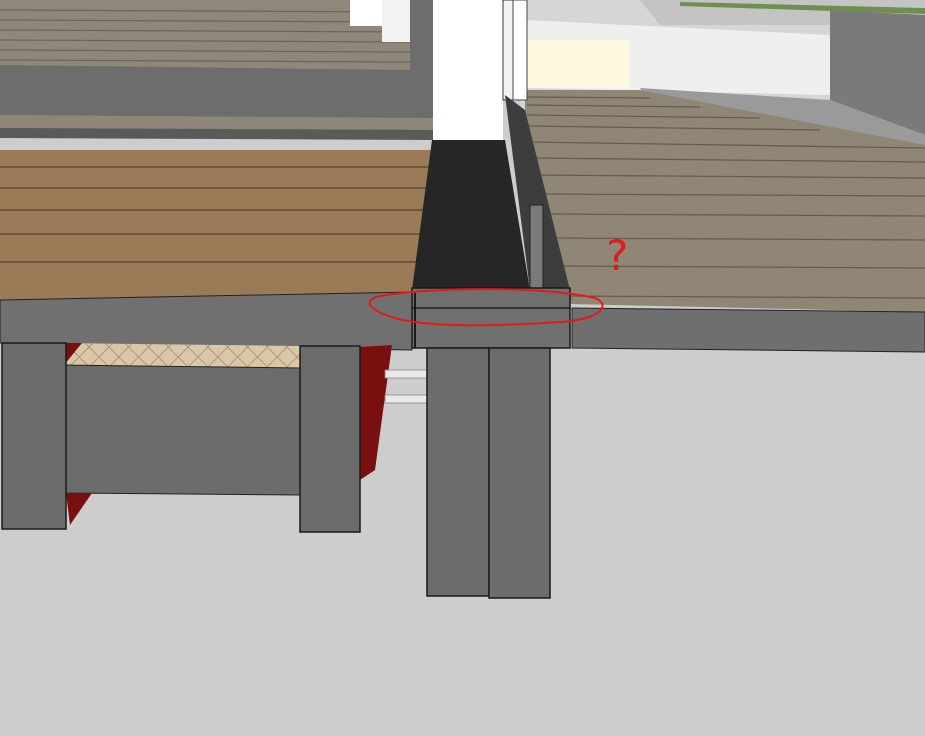  Describe the element at coordinates (217, 70) in the screenshot. I see `upper-left-structure` at that location.